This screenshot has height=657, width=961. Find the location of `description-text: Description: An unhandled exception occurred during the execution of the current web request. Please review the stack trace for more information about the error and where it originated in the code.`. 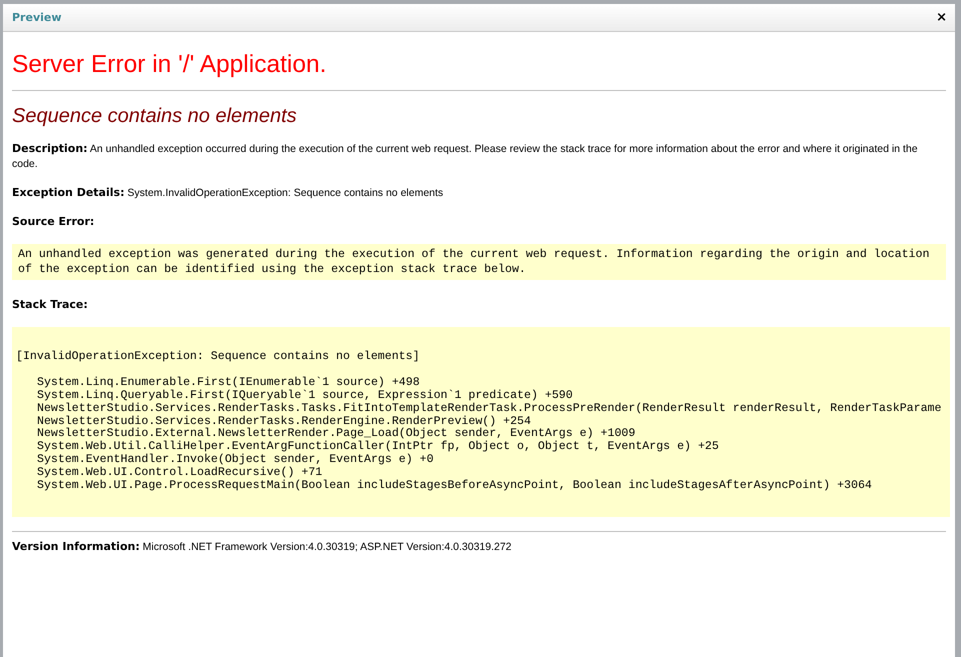

description-text: Description: An unhandled exception occurred during the execution of the current web request. Please review the stack trace for more information about the error and where it originated in the code. is located at coordinates (465, 157).